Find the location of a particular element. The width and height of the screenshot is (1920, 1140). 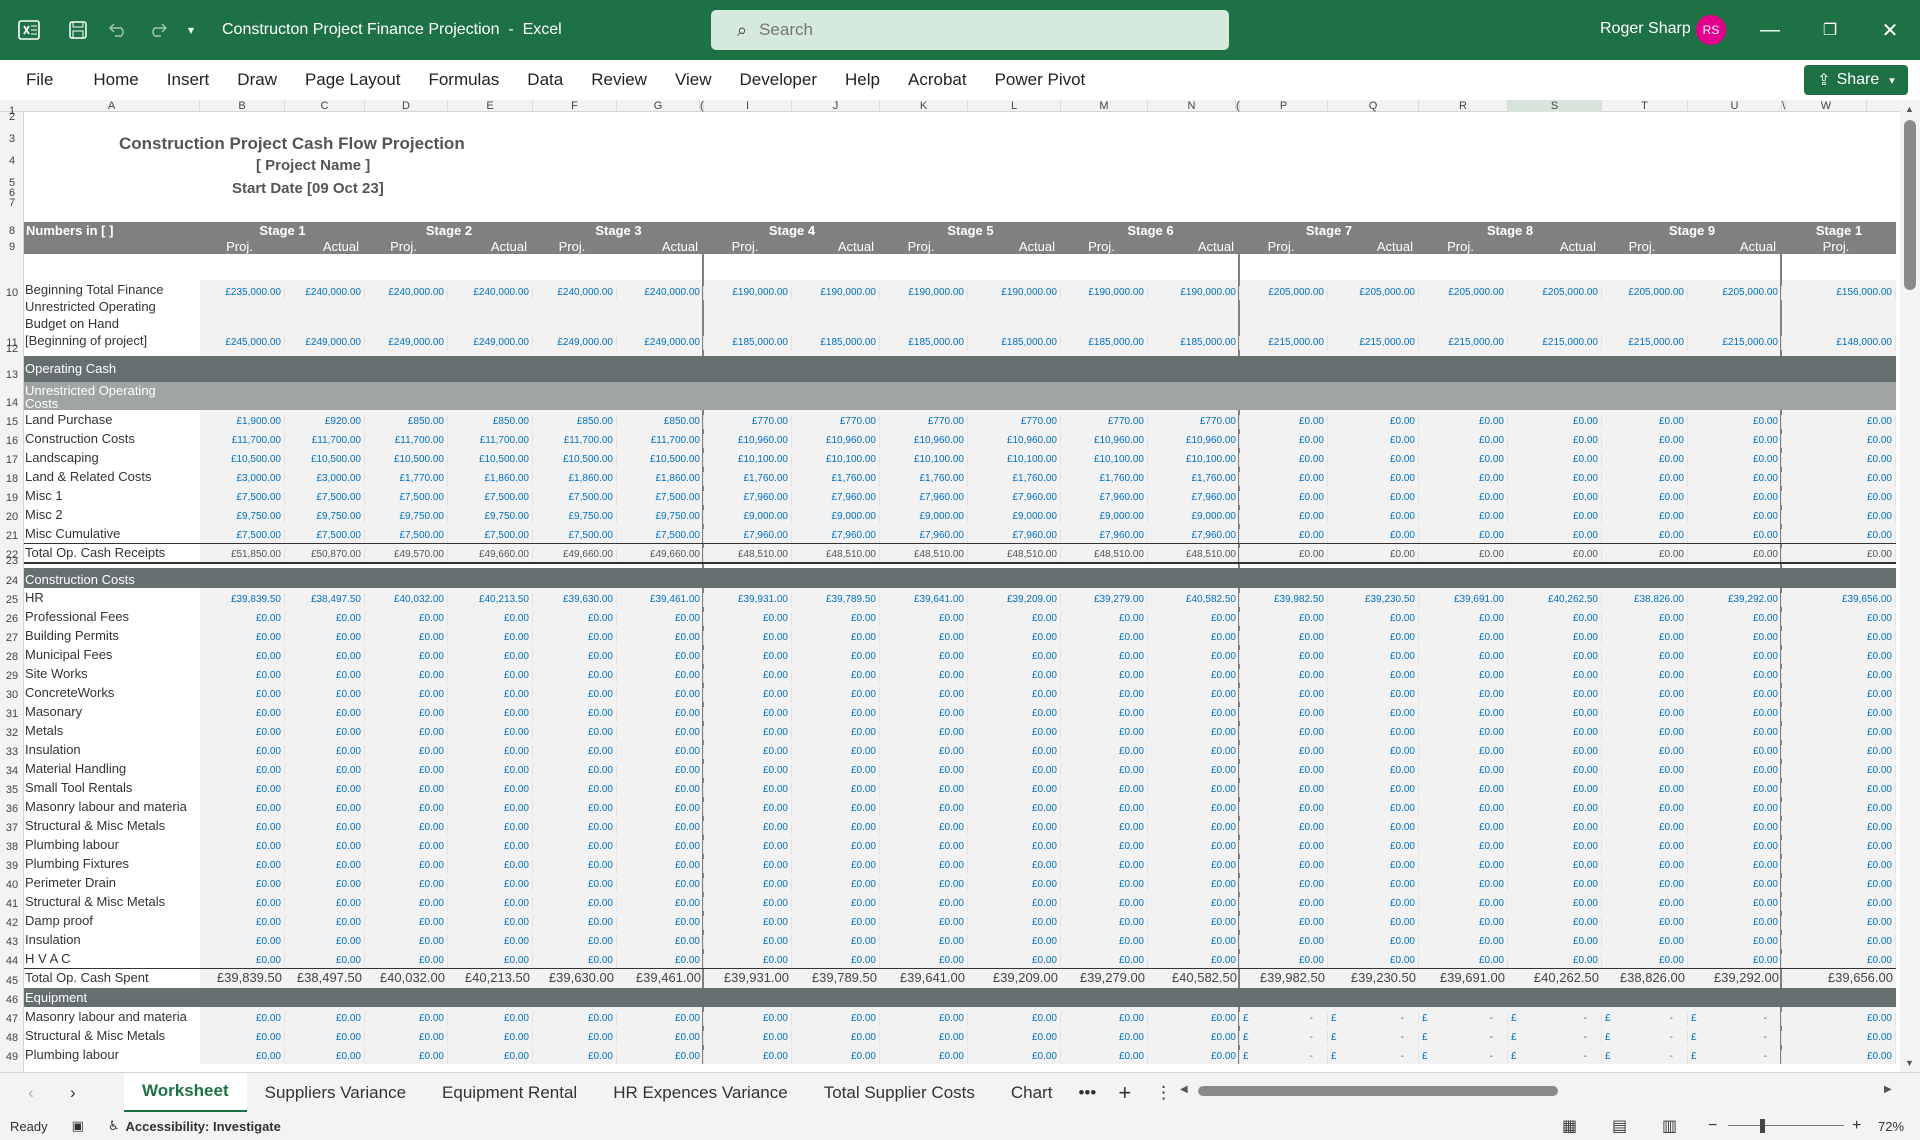

total-spent-cell: £39,656.00 is located at coordinates (1839, 978).